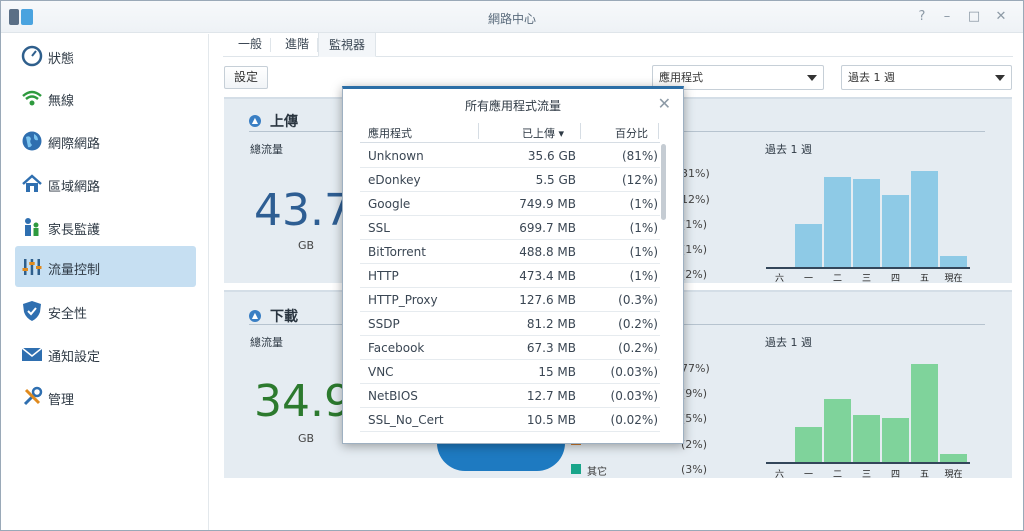 The image size is (1024, 531). What do you see at coordinates (922, 17) in the screenshot?
I see `help-icon: ?` at bounding box center [922, 17].